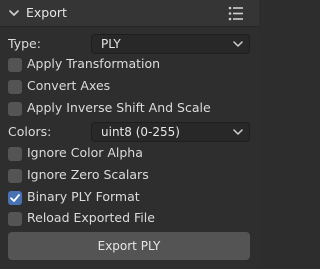  What do you see at coordinates (119, 107) in the screenshot?
I see `apply-inverse-shift-label: Apply Inverse Shift And Scale` at bounding box center [119, 107].